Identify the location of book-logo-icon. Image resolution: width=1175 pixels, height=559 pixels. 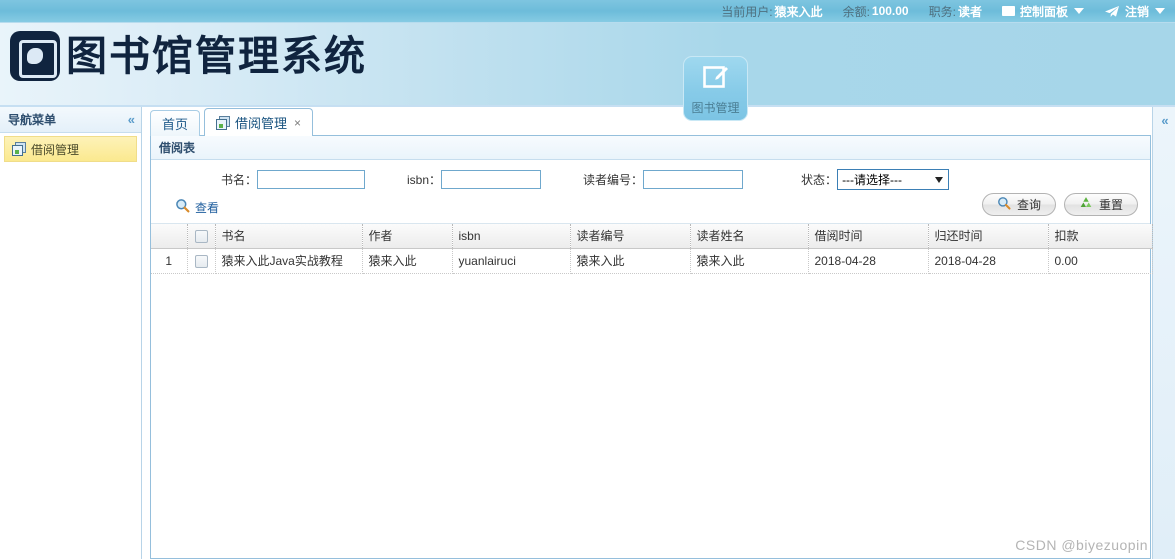
(35, 56).